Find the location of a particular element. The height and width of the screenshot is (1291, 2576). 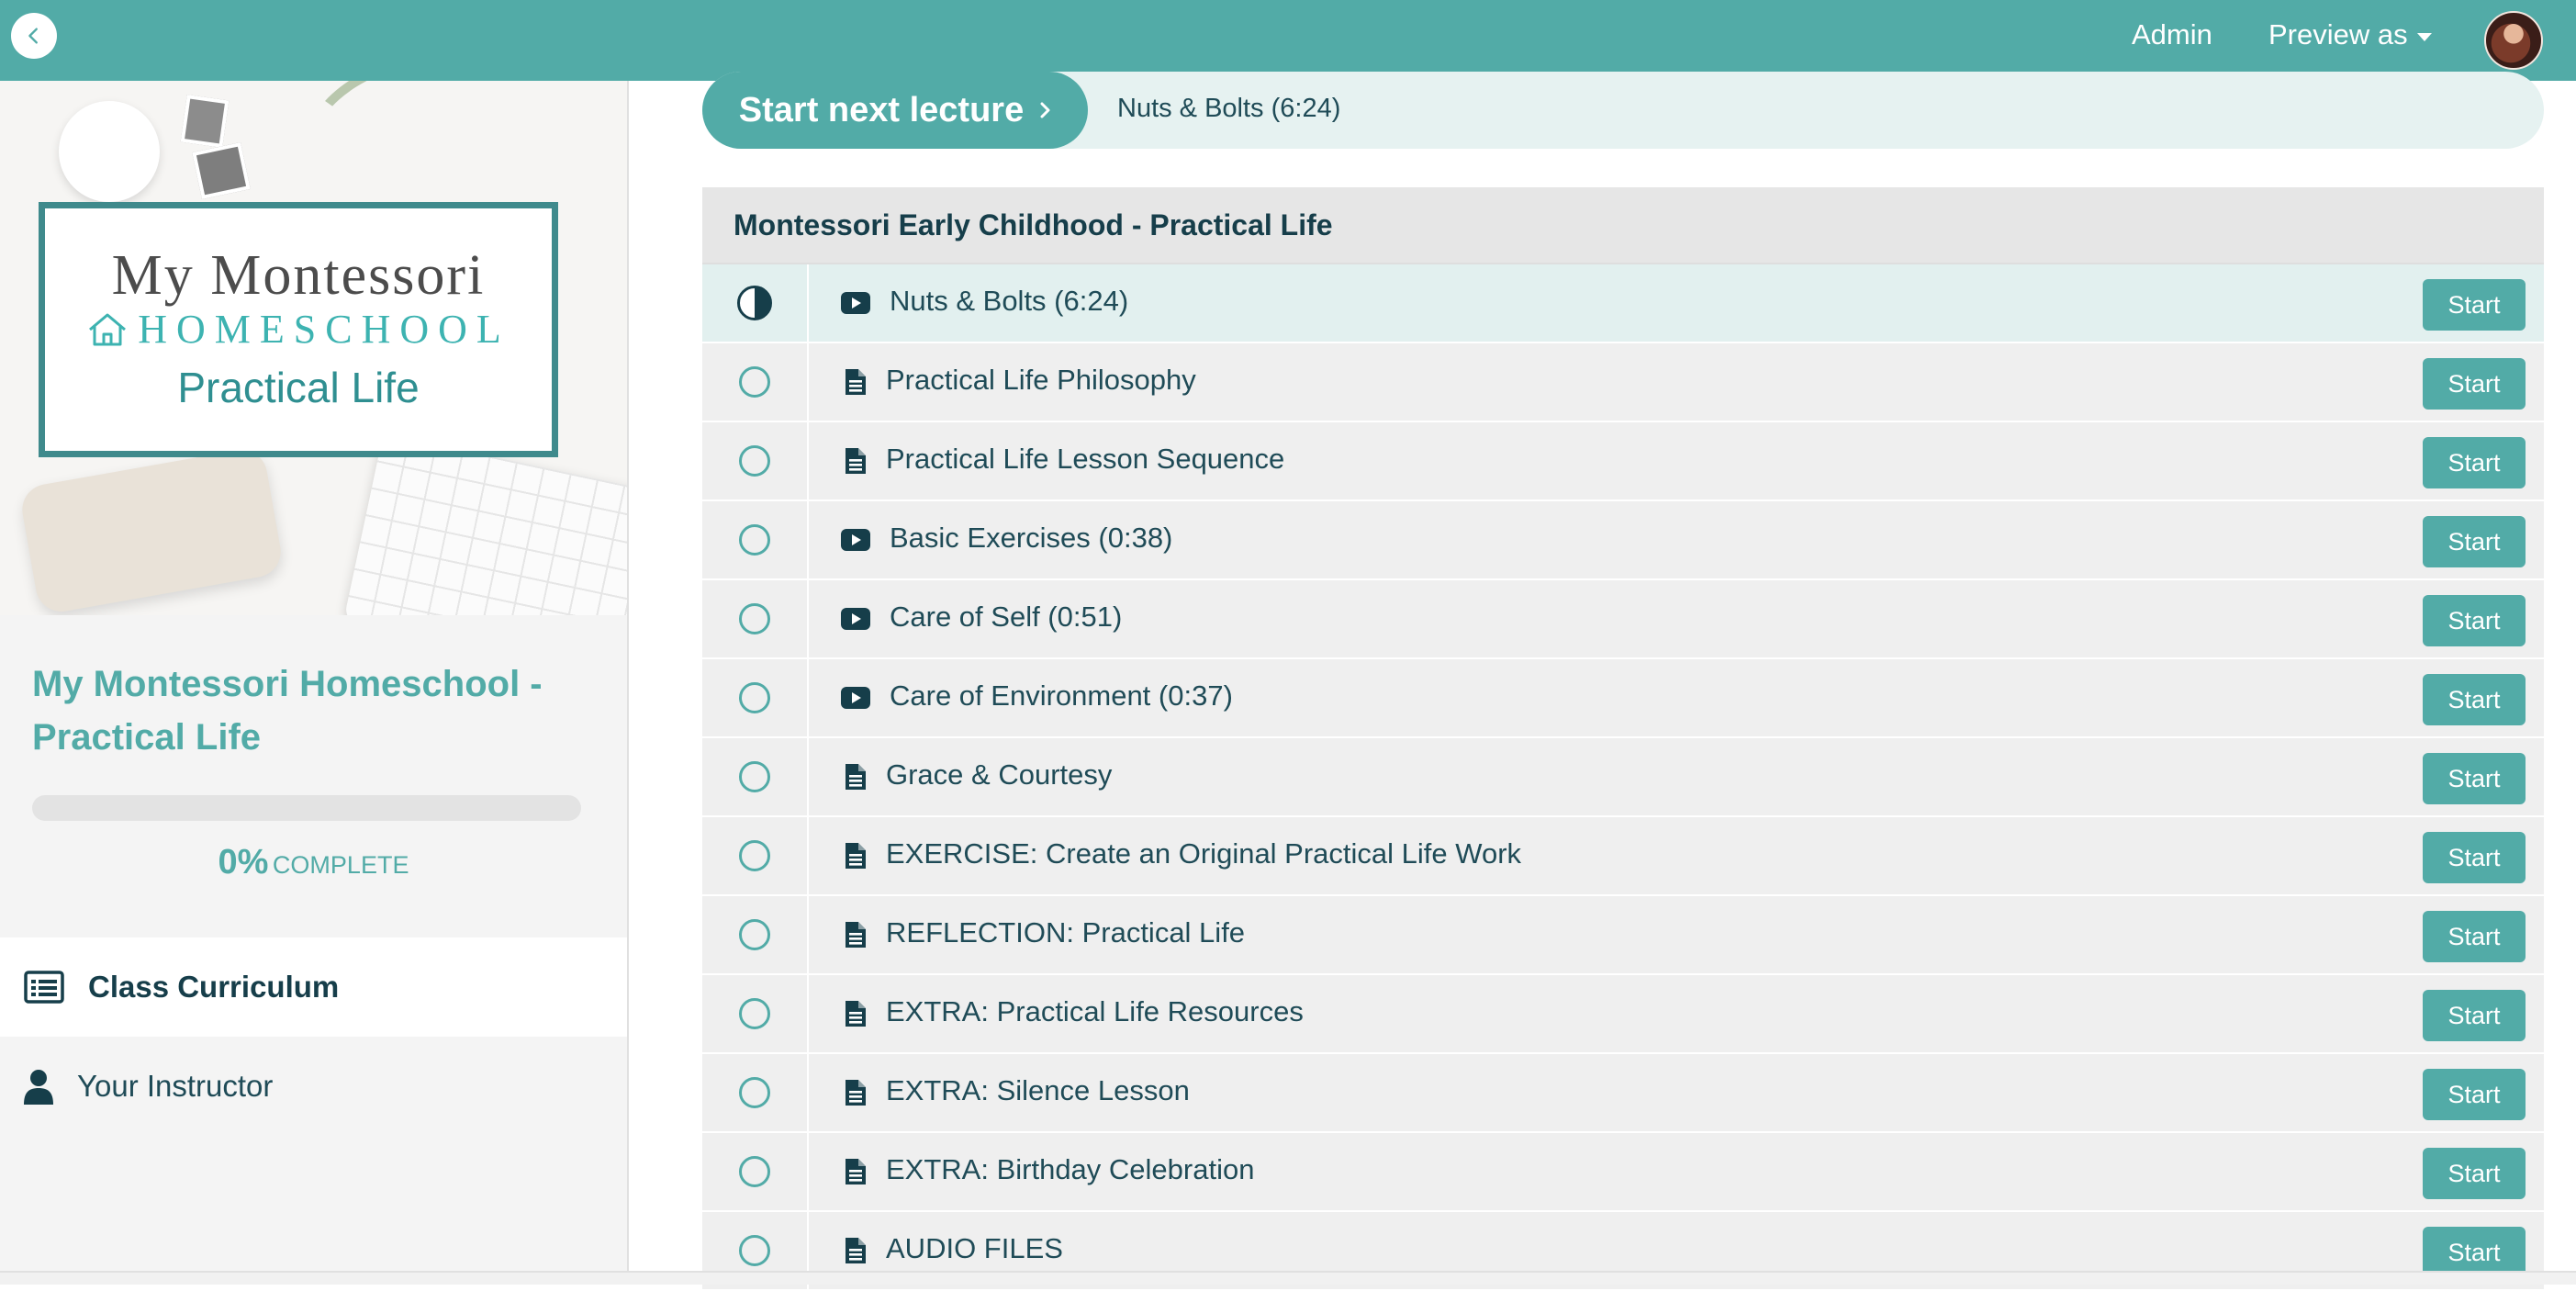

lecture-row: REFLECTION: Practical Life Start is located at coordinates (1623, 935).